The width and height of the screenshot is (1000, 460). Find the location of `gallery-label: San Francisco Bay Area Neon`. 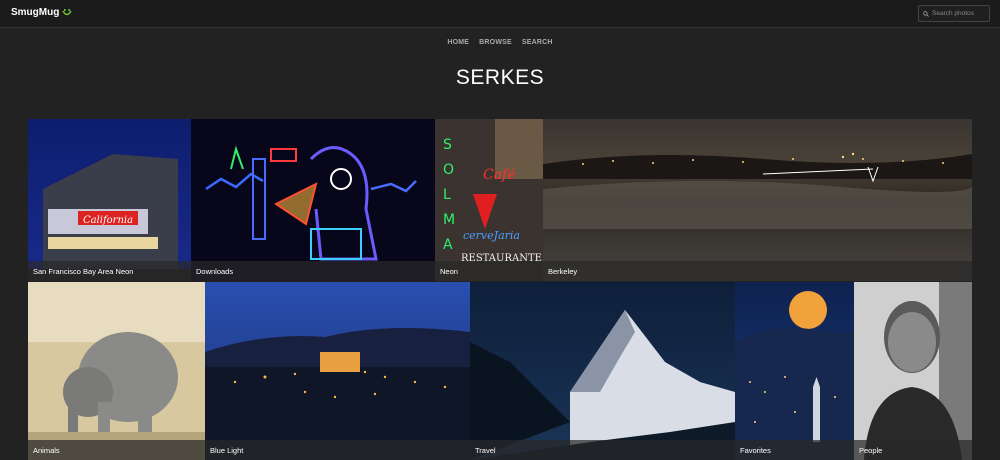

gallery-label: San Francisco Bay Area Neon is located at coordinates (109, 271).